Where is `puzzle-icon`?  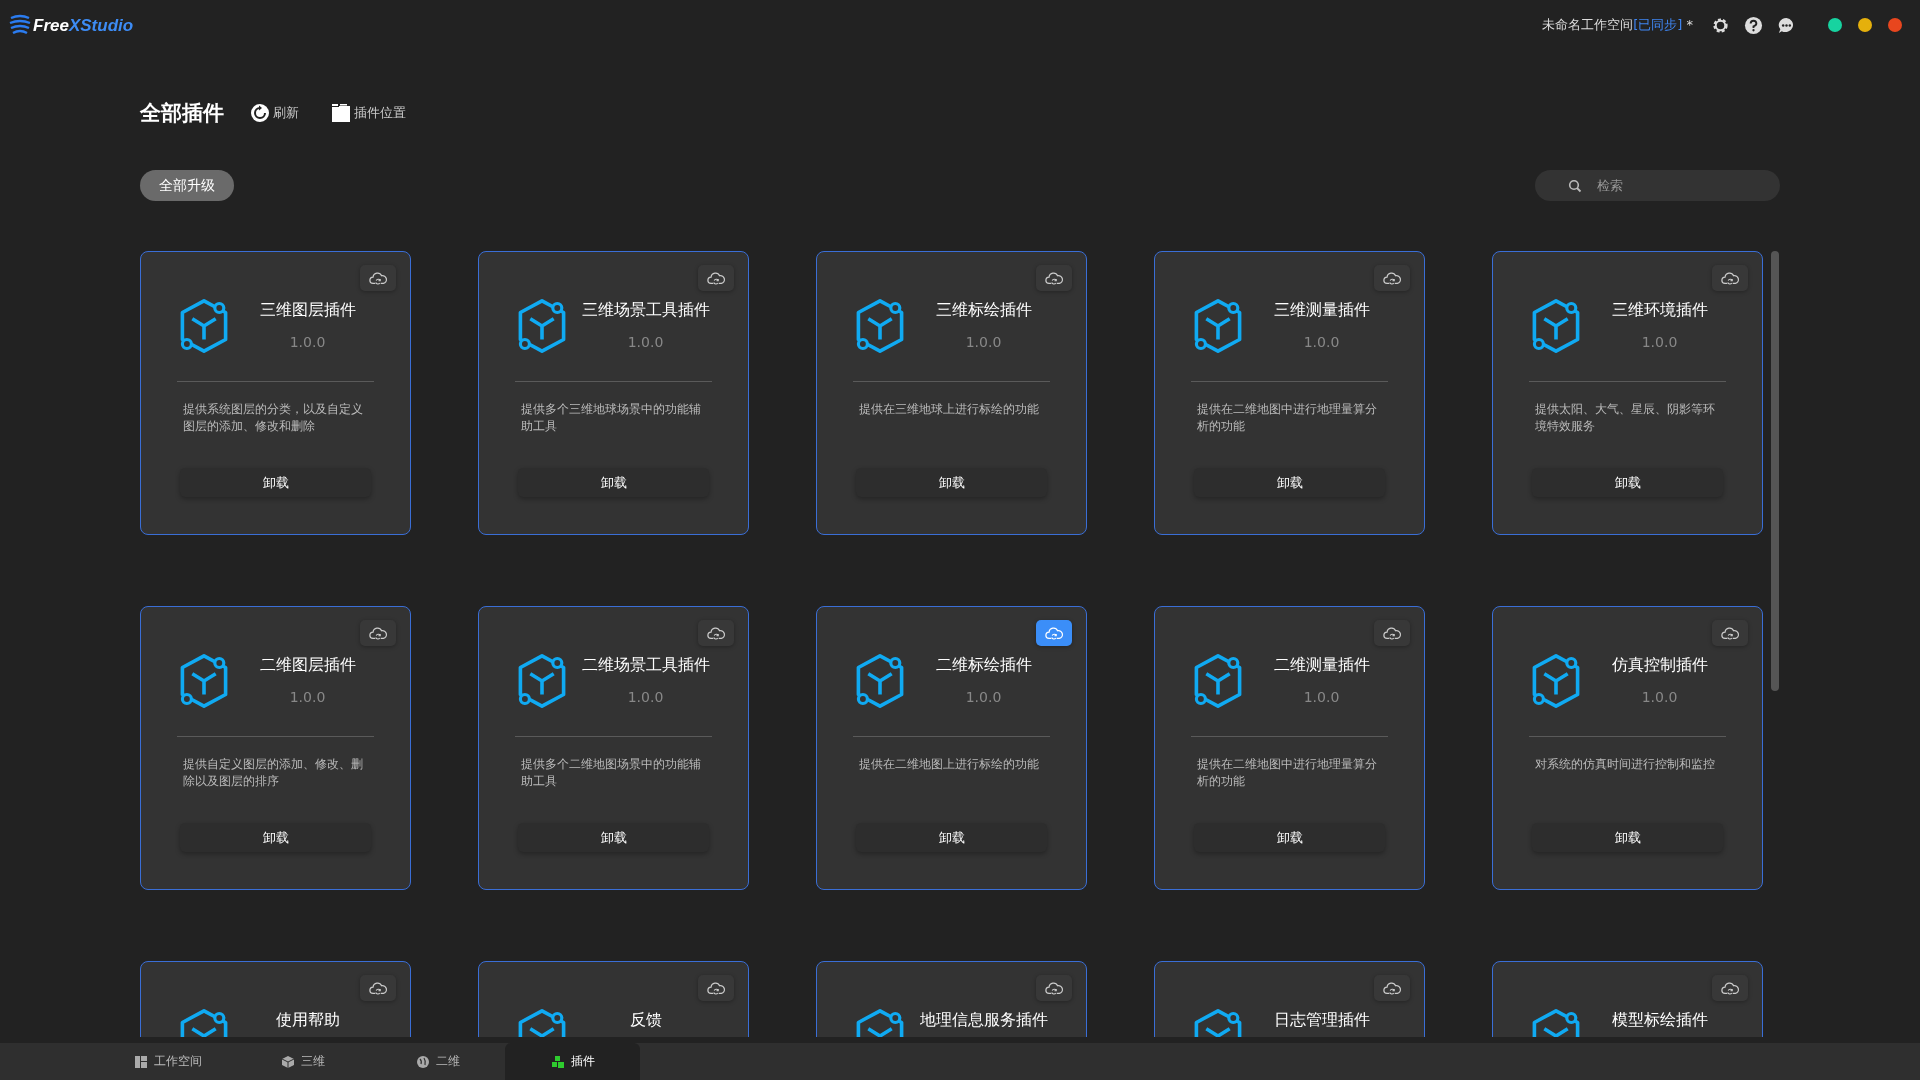
puzzle-icon is located at coordinates (557, 1061).